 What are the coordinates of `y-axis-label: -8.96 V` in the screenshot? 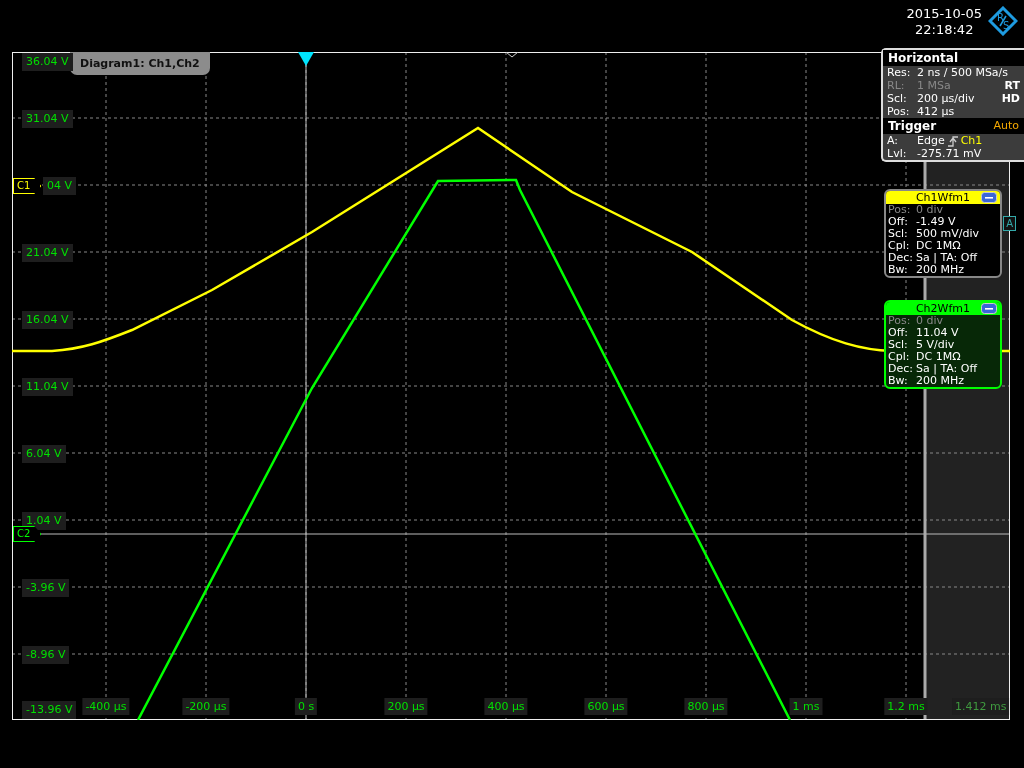 It's located at (46, 655).